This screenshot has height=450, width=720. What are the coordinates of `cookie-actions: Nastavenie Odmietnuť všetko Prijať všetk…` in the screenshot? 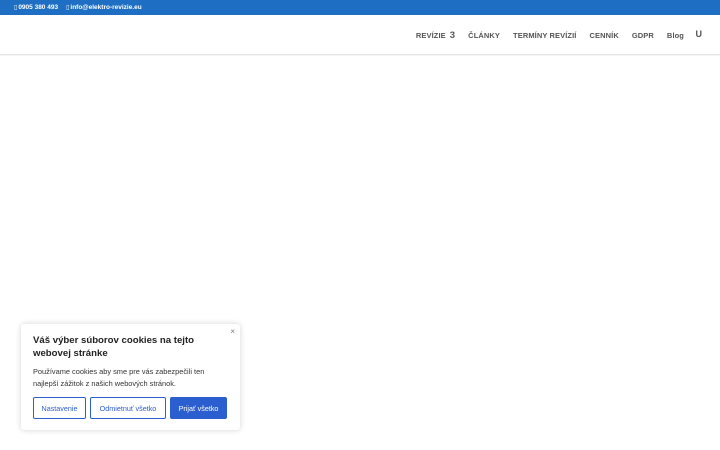 It's located at (130, 408).